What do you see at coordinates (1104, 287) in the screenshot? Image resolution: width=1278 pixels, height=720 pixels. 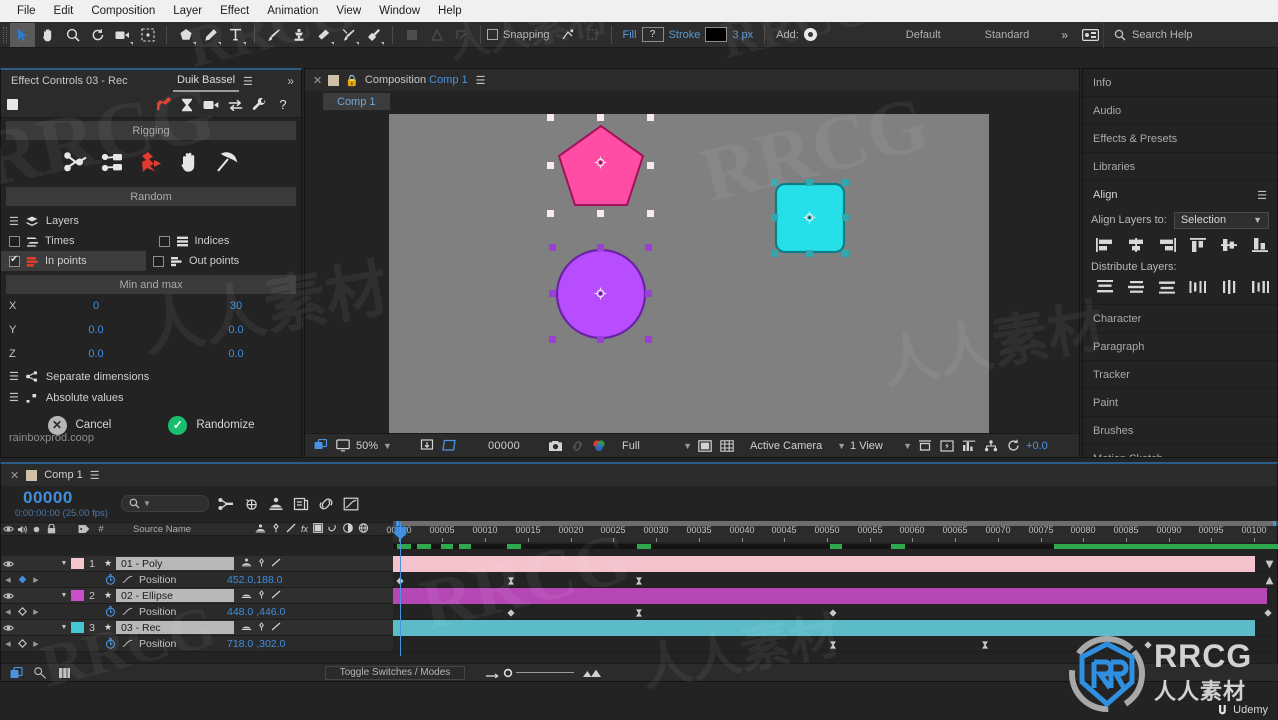 I see `distribute-top-icon` at bounding box center [1104, 287].